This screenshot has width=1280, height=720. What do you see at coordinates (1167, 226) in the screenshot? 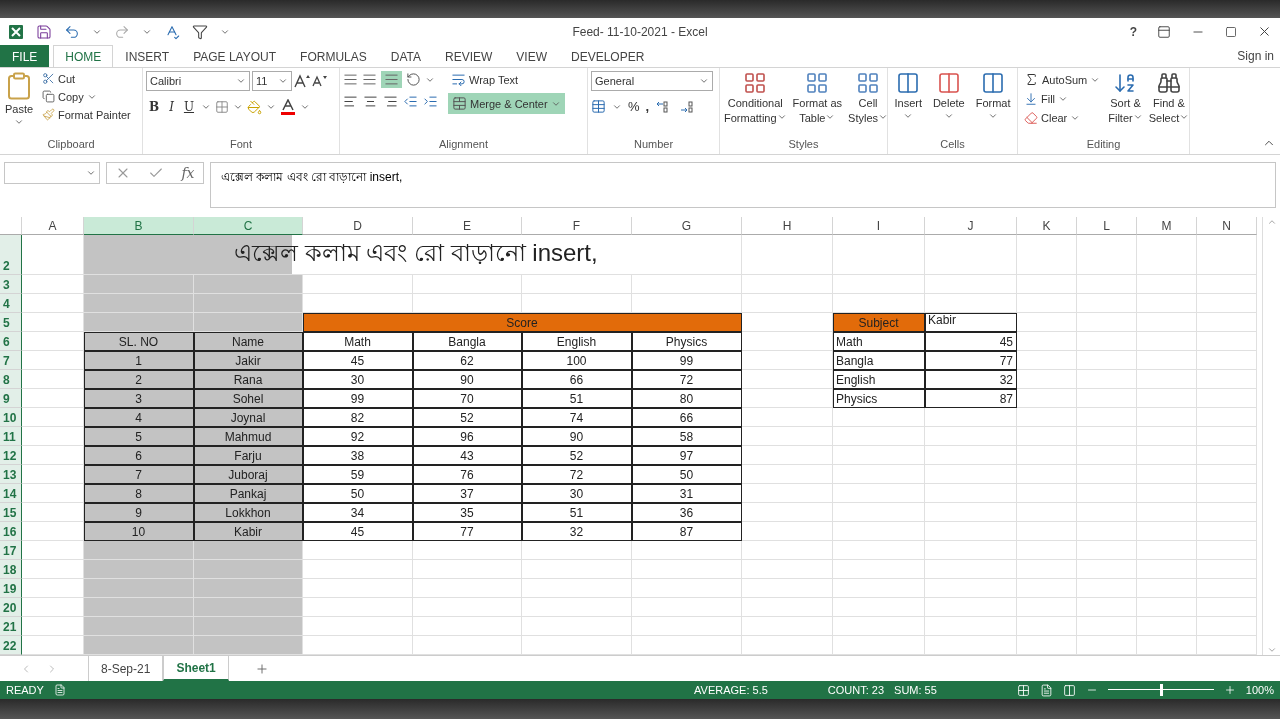
I see `column-header: M` at bounding box center [1167, 226].